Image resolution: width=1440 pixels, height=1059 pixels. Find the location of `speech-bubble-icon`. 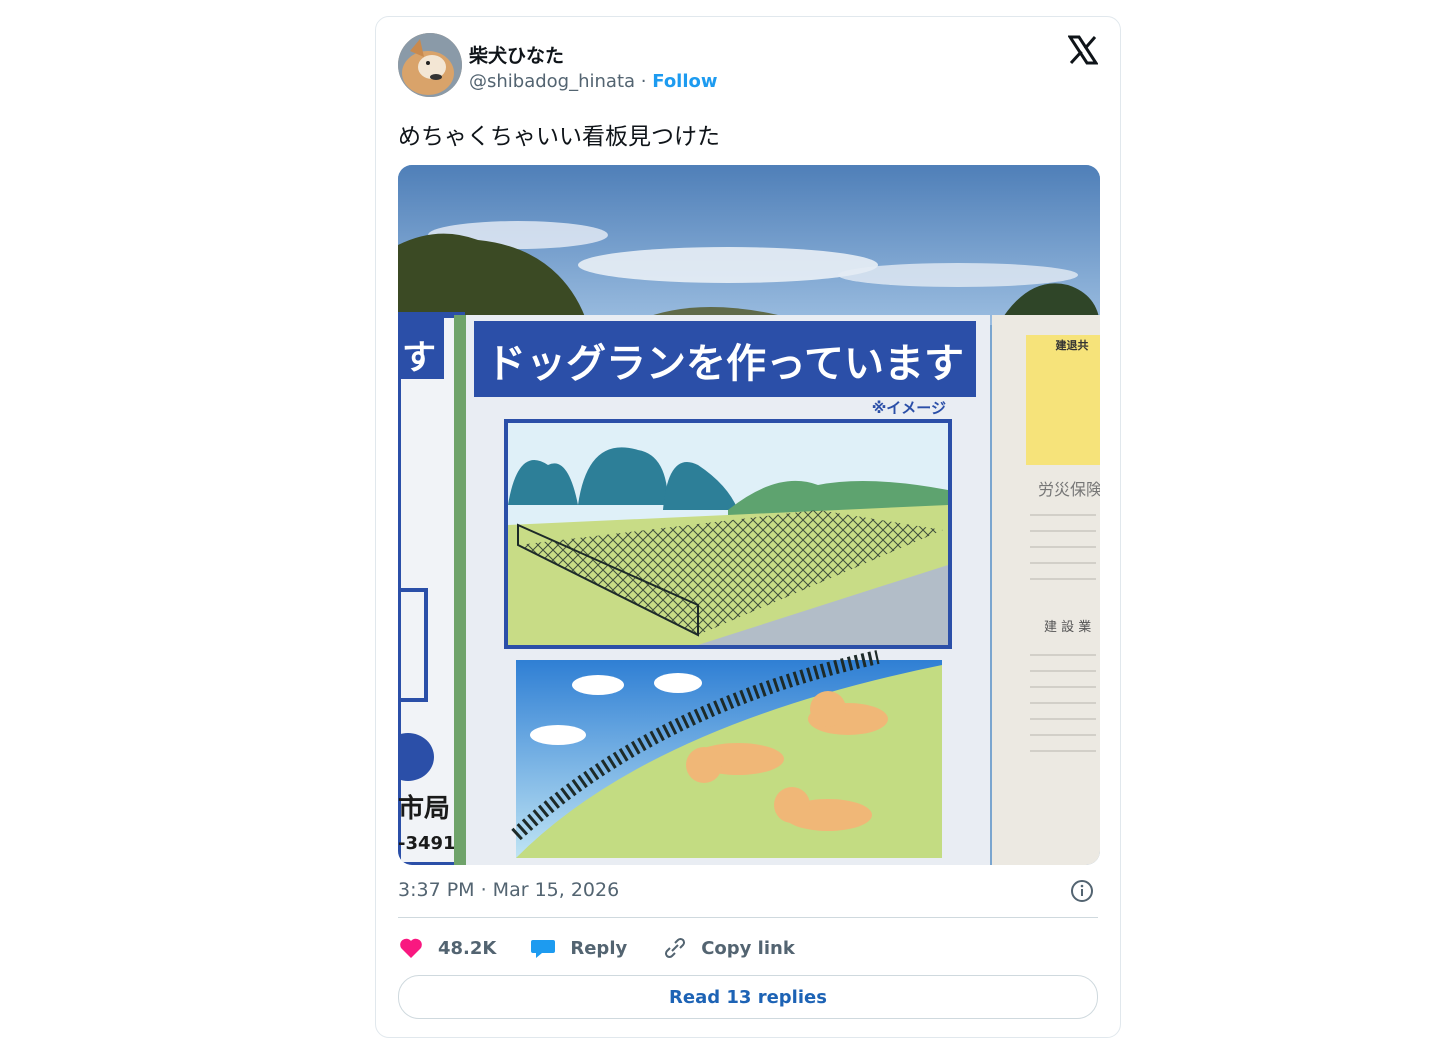

speech-bubble-icon is located at coordinates (543, 949).